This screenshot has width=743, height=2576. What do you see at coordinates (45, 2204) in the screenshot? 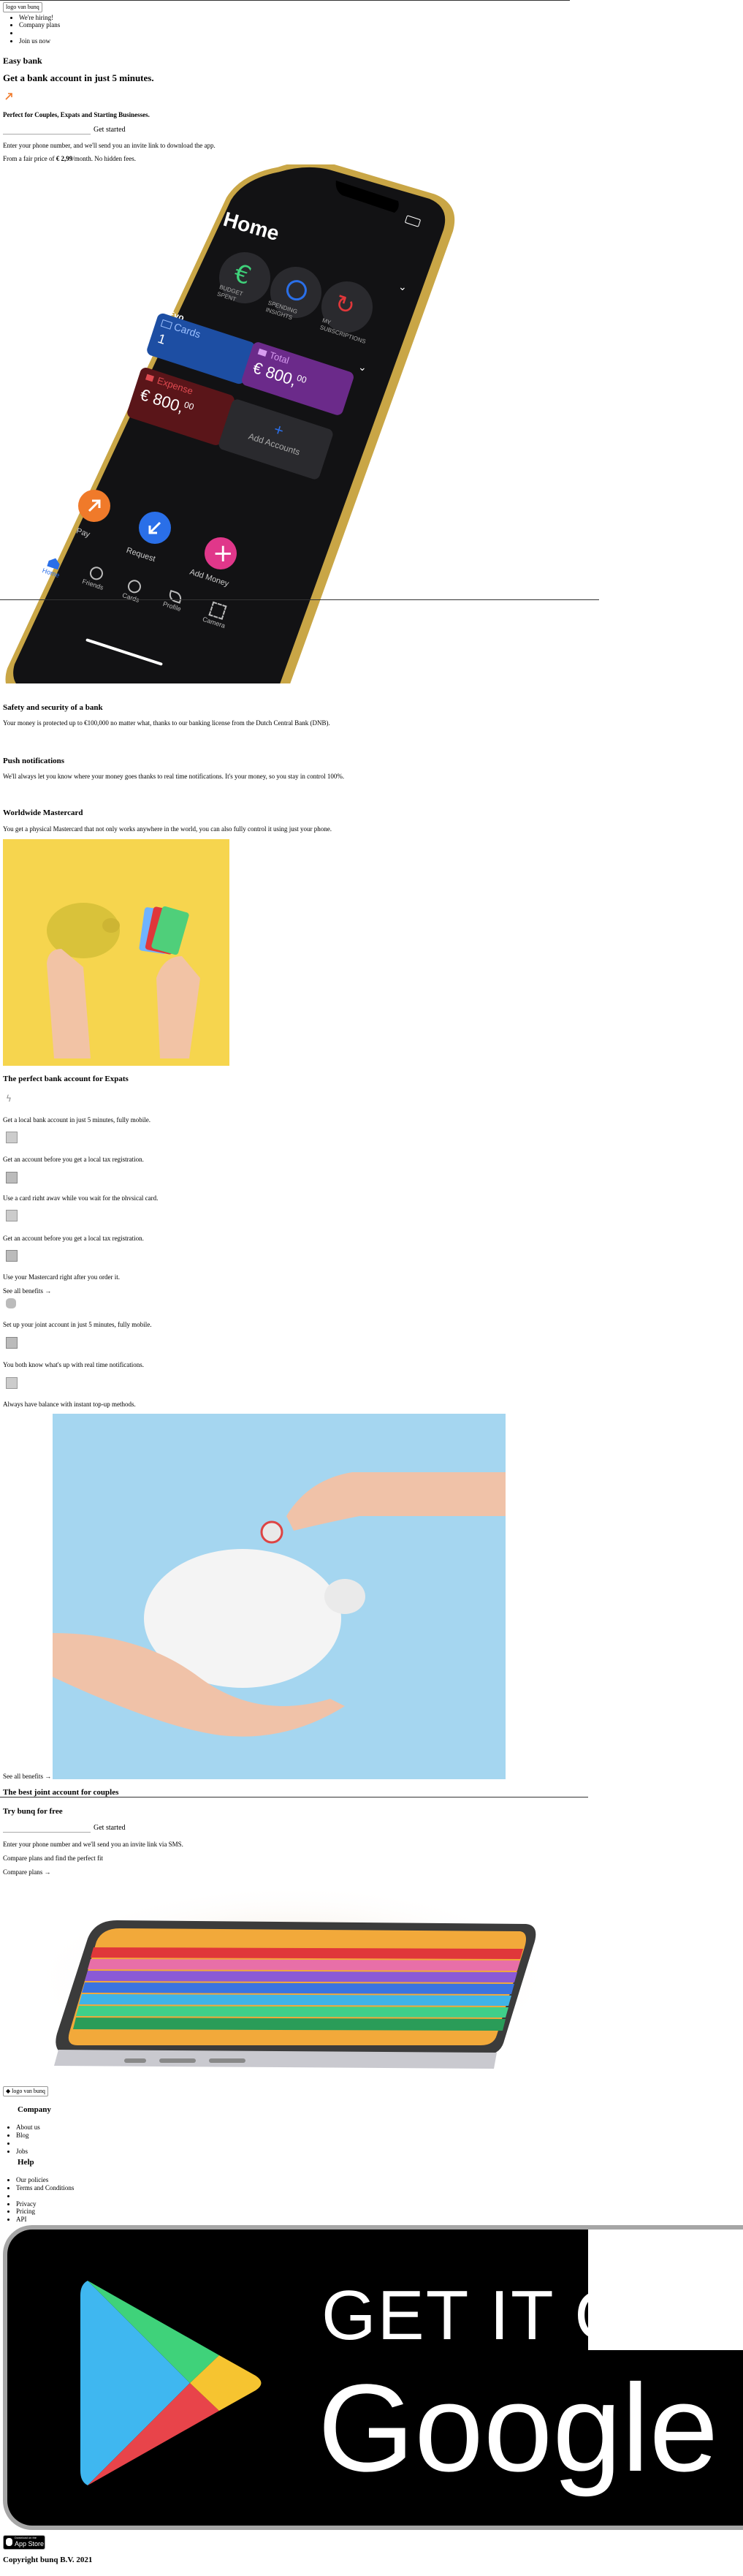
I see `footer-link-privacy: Privacy` at bounding box center [45, 2204].